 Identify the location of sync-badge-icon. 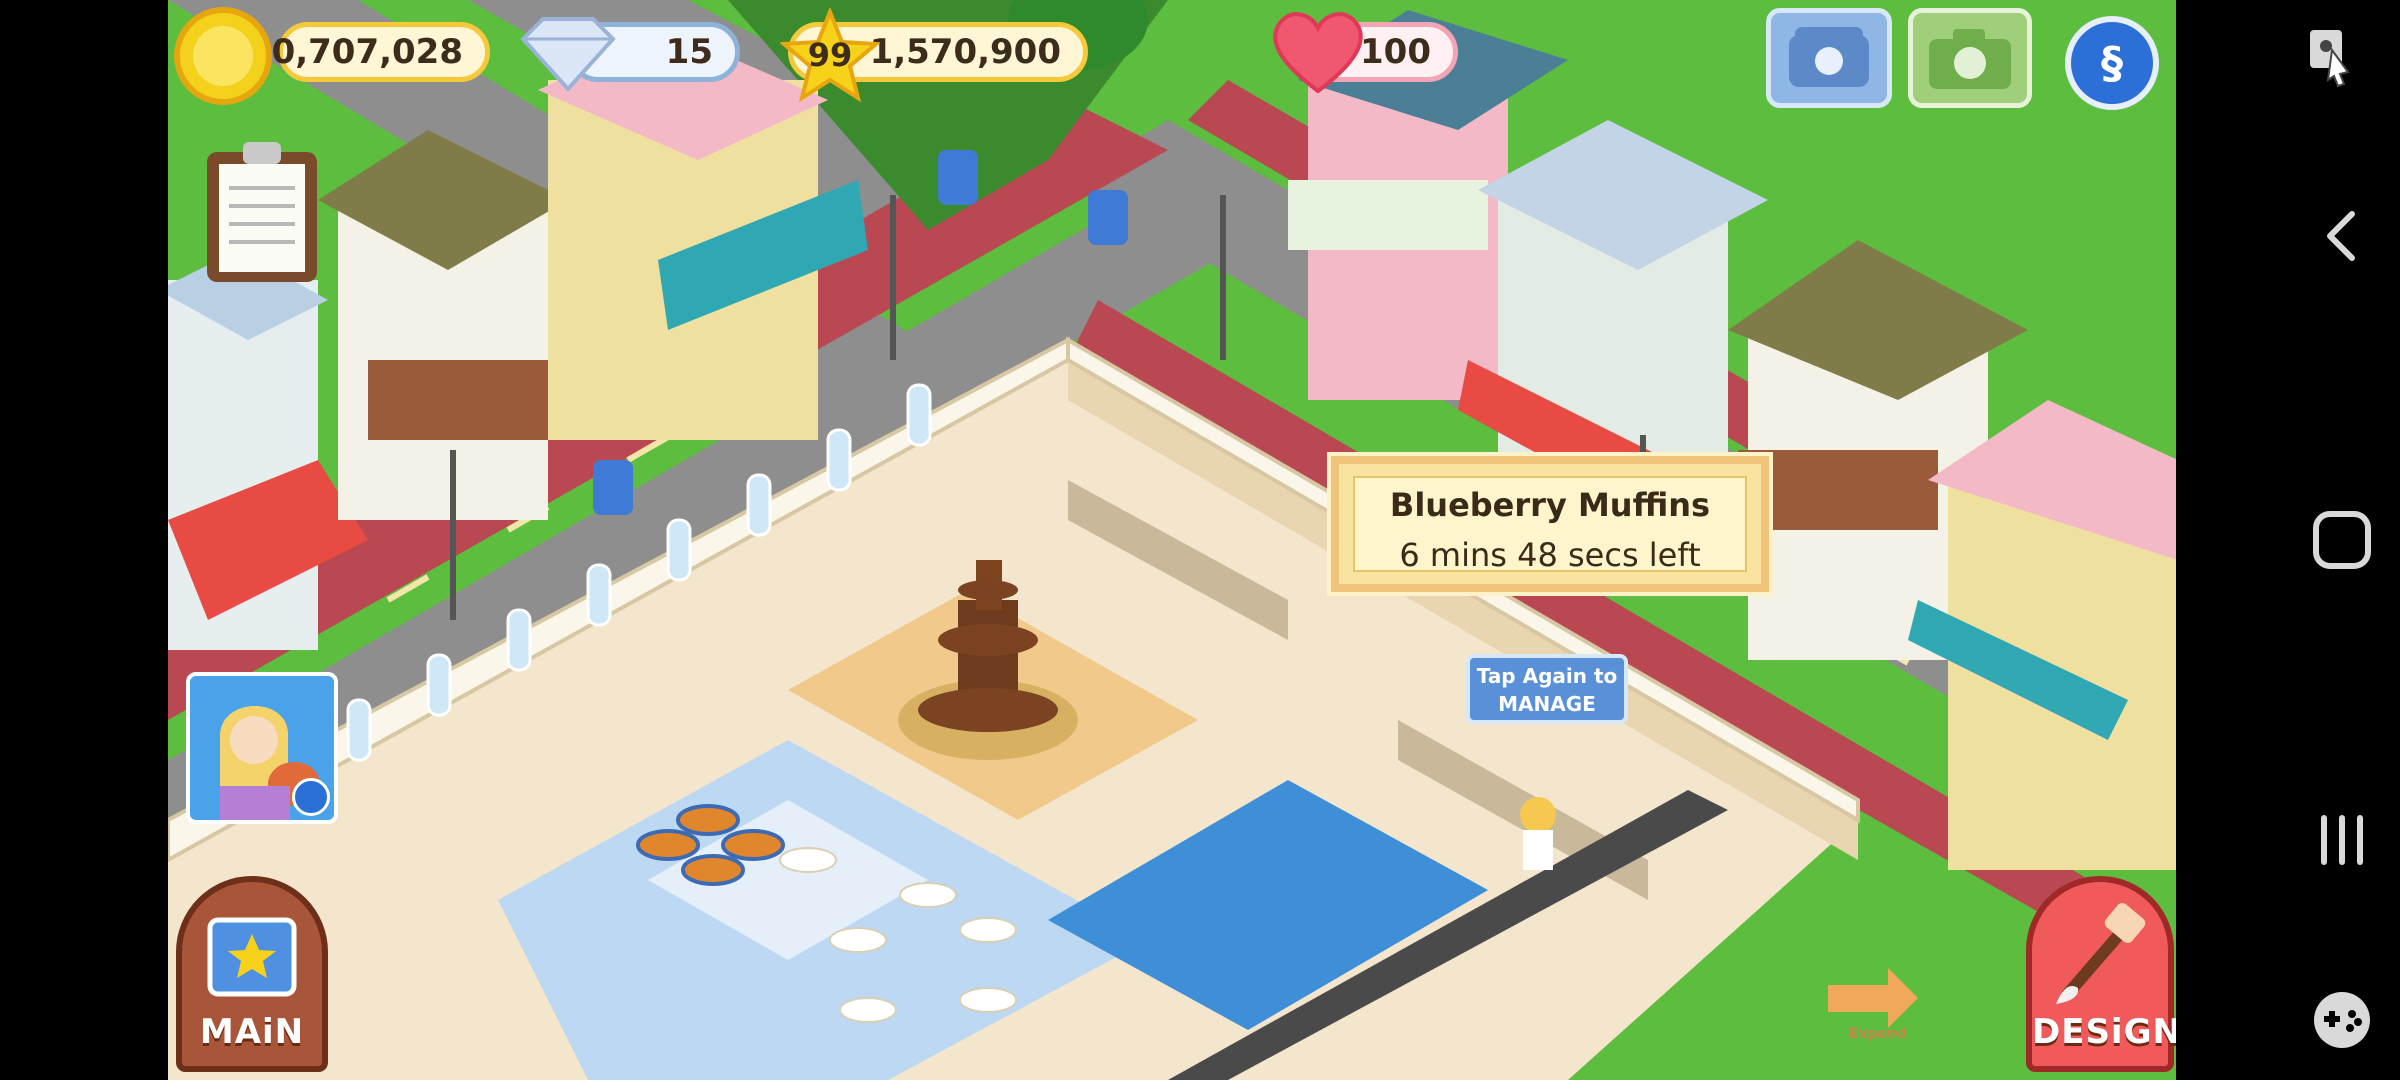
(311, 797).